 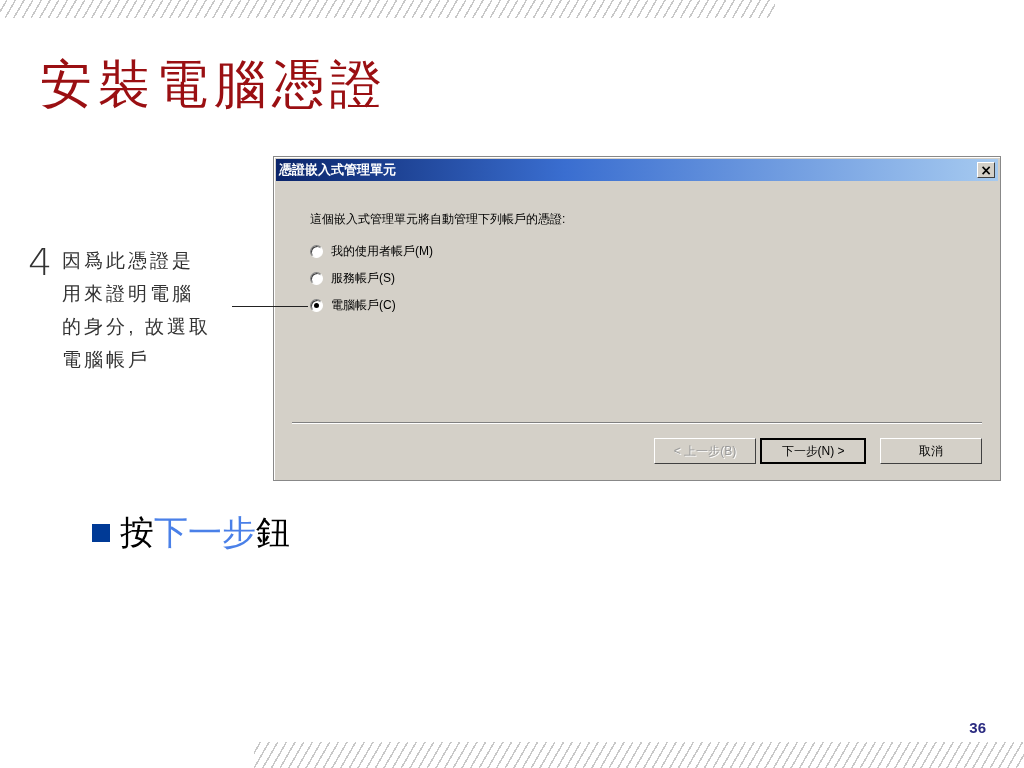 I want to click on page-number: 36, so click(x=977, y=727).